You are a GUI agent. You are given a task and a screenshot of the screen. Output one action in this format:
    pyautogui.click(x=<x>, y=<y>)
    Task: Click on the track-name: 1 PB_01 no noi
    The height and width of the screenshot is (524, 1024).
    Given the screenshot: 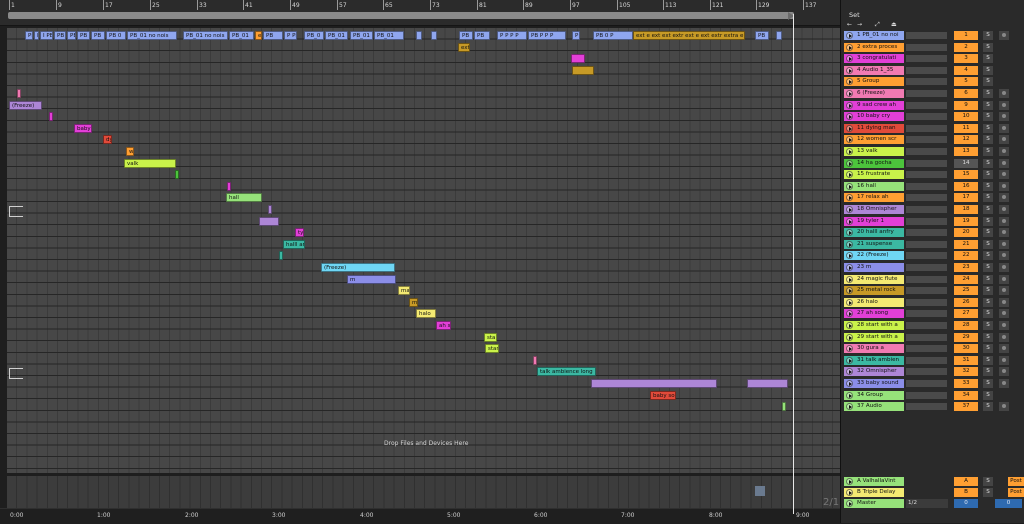 What is the action you would take?
    pyautogui.click(x=874, y=35)
    